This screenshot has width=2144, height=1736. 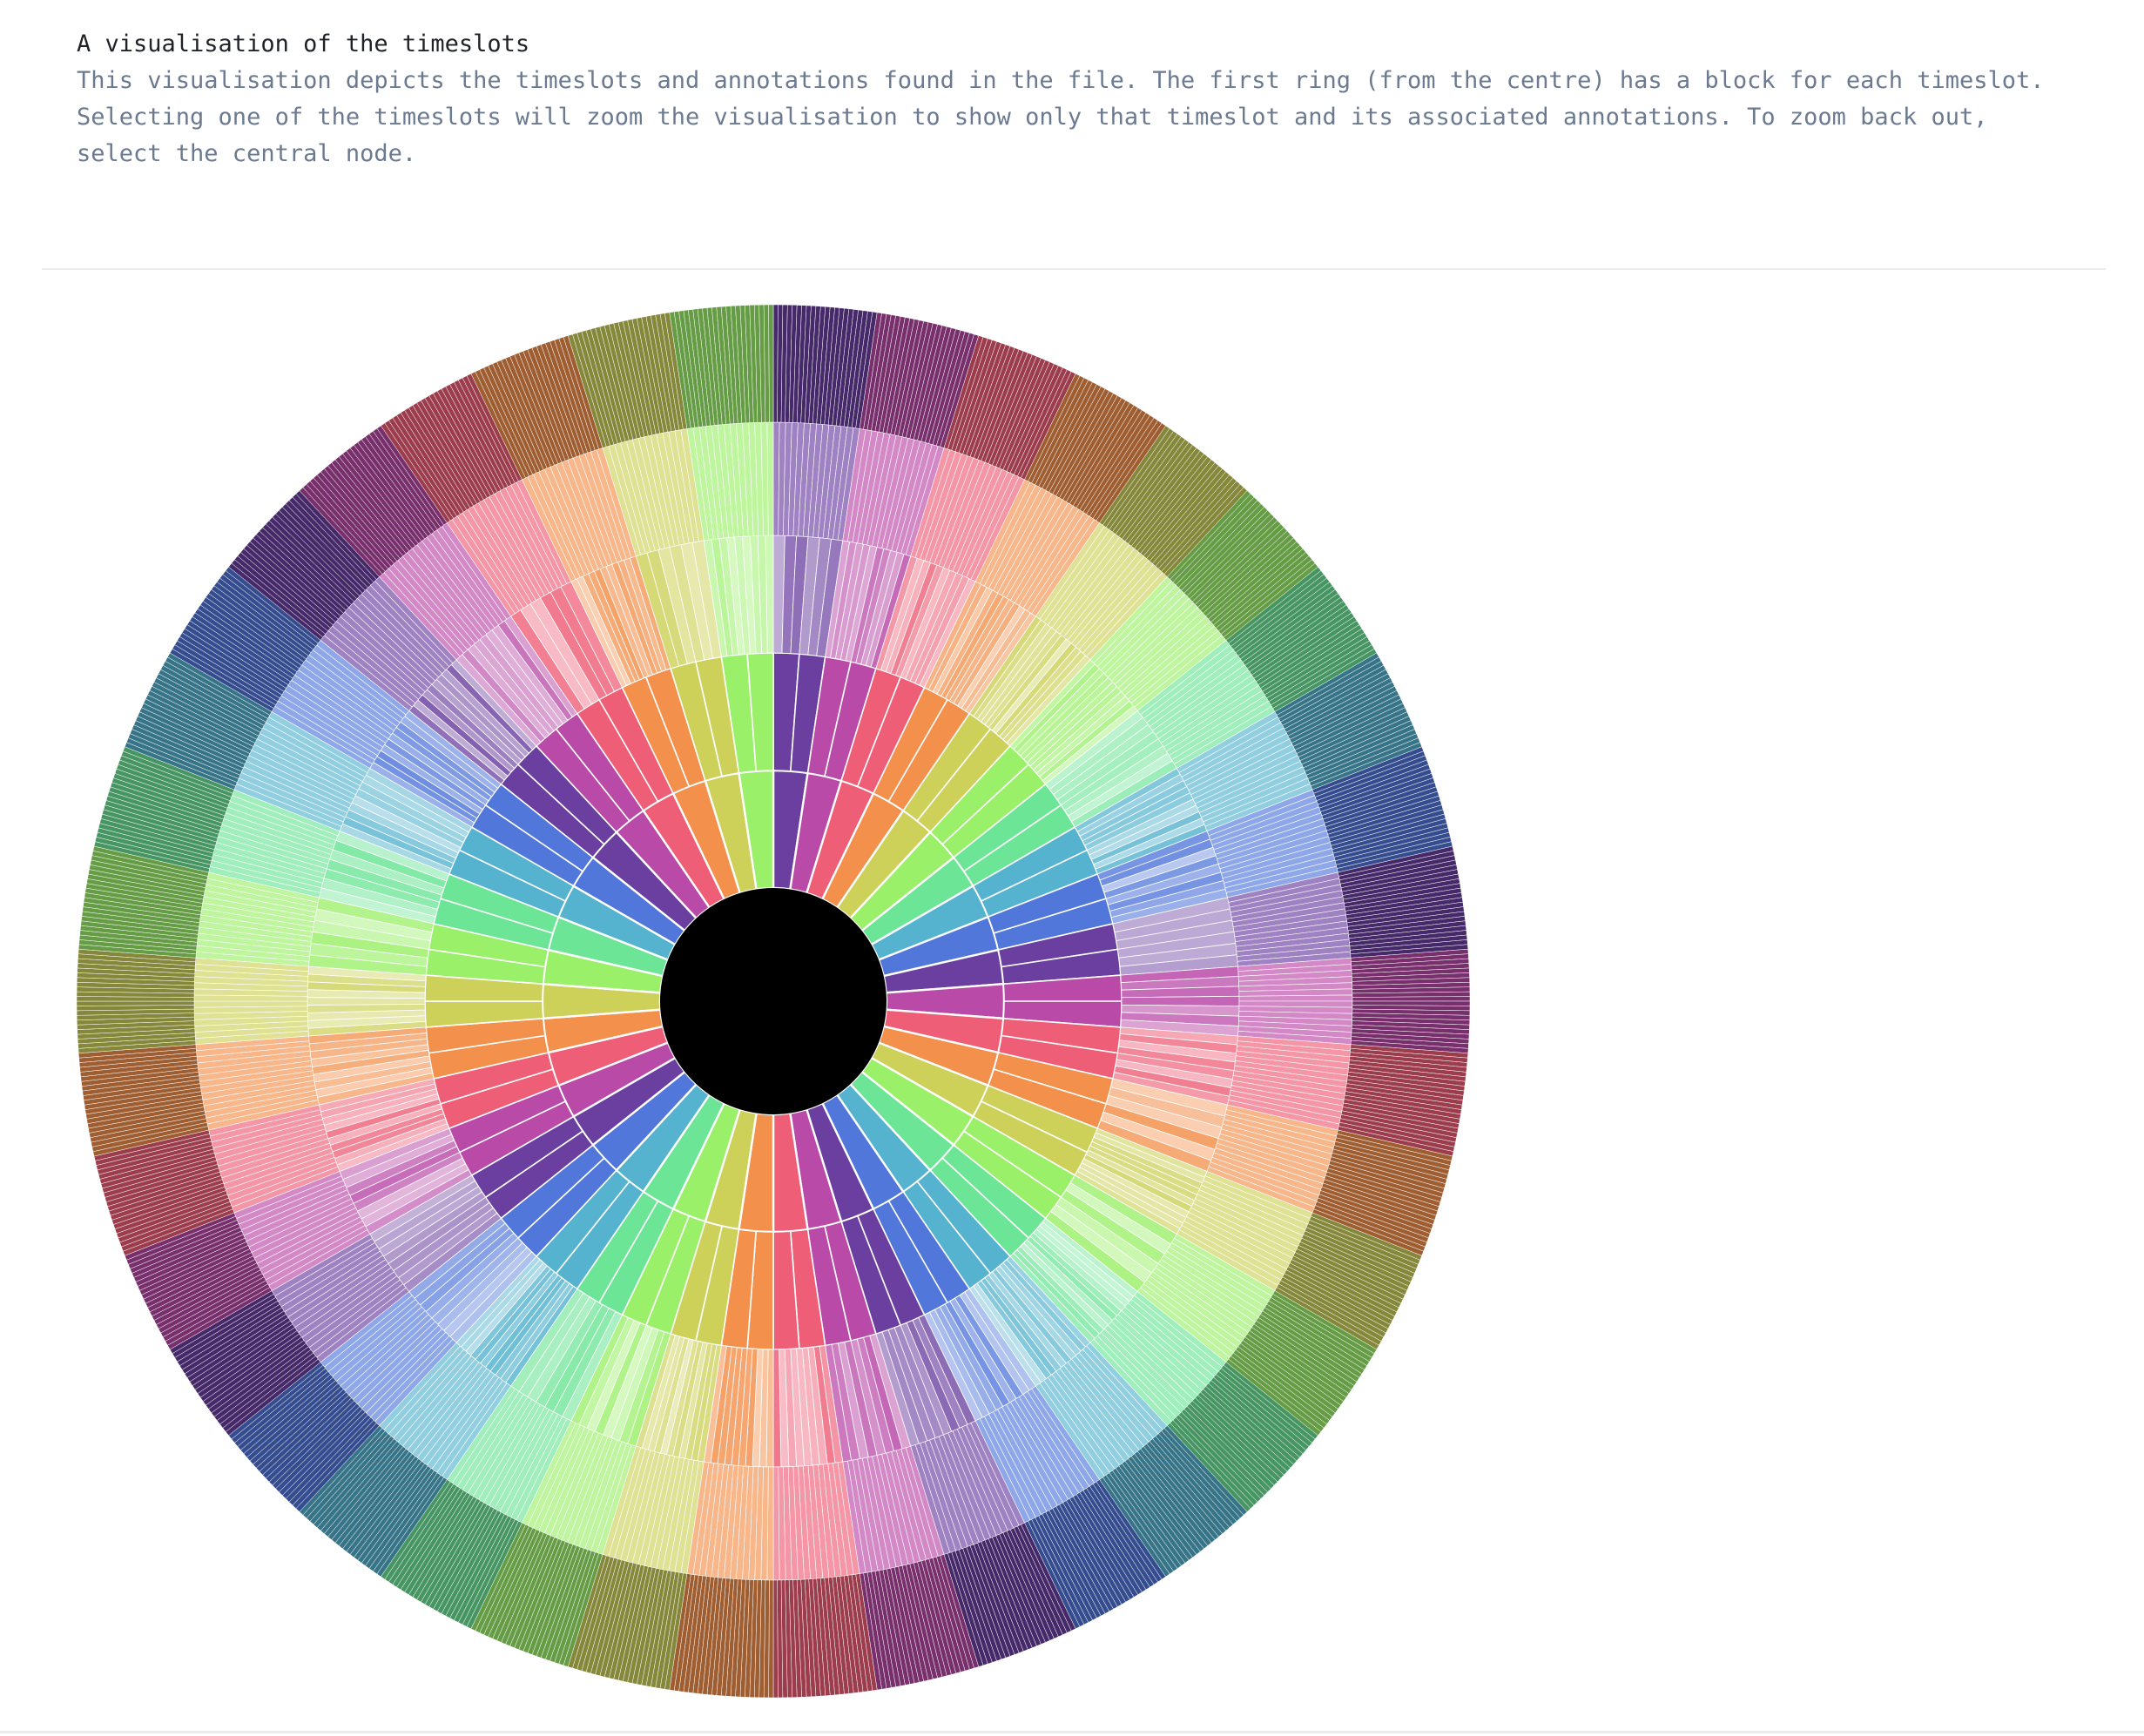 What do you see at coordinates (1072, 1732) in the screenshot?
I see `footer-divider` at bounding box center [1072, 1732].